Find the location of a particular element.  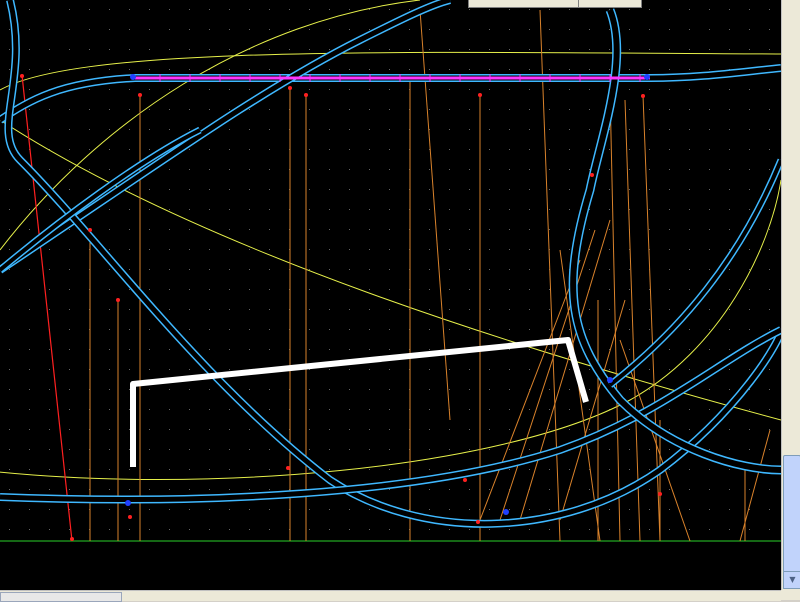

arrow-down-icon: ▼ is located at coordinates (791, 580).